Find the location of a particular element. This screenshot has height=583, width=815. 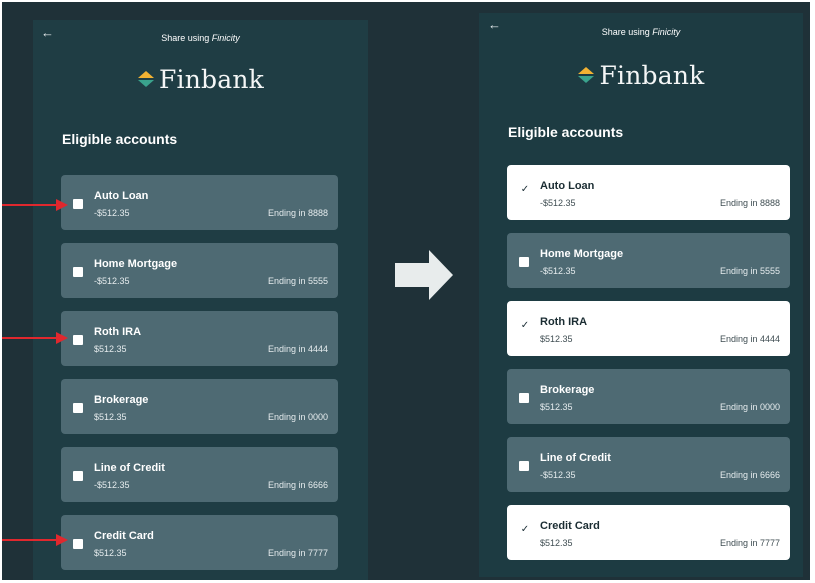

account-card: ✓ Roth IRA $512.35 Ending in 4444 is located at coordinates (648, 328).